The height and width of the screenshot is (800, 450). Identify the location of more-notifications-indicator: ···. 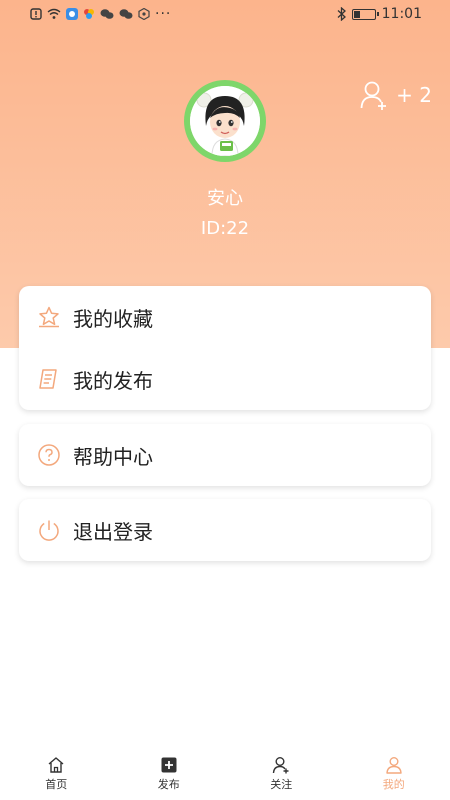
(163, 14).